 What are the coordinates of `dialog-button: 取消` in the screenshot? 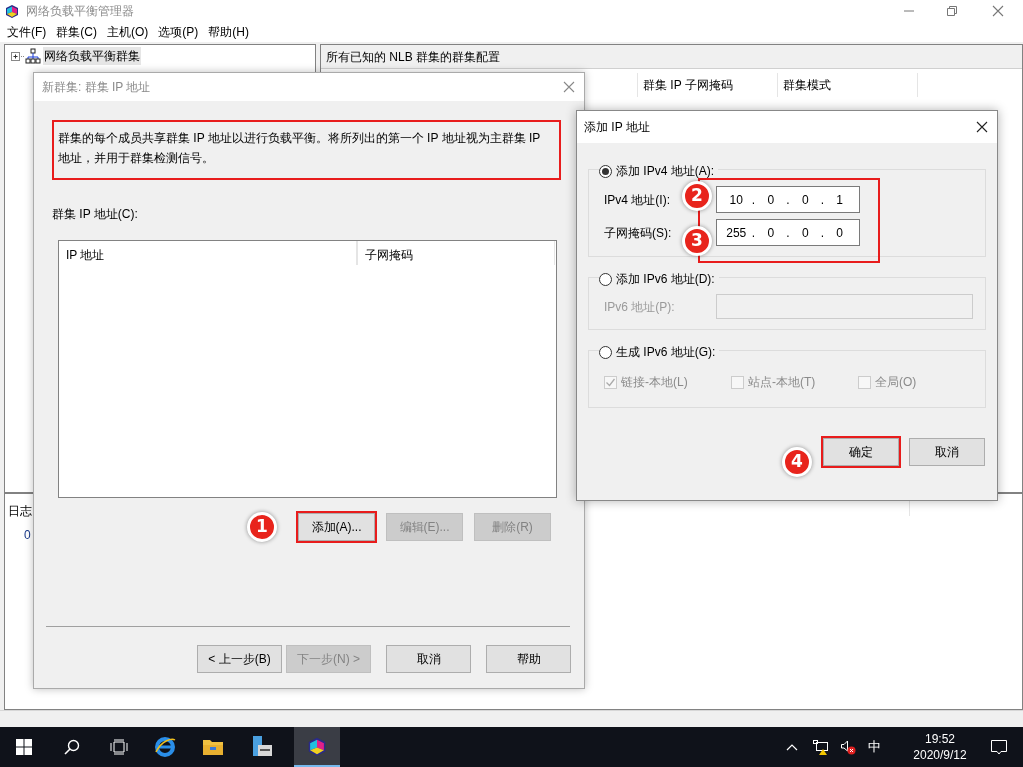 It's located at (947, 452).